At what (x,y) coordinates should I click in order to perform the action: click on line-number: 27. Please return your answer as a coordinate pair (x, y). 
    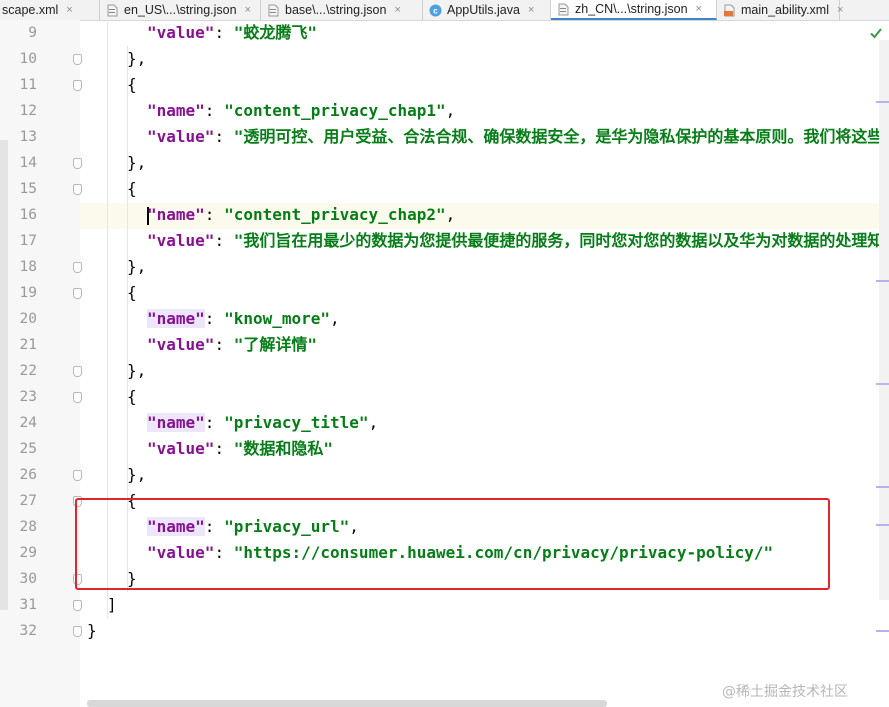
    Looking at the image, I should click on (28, 501).